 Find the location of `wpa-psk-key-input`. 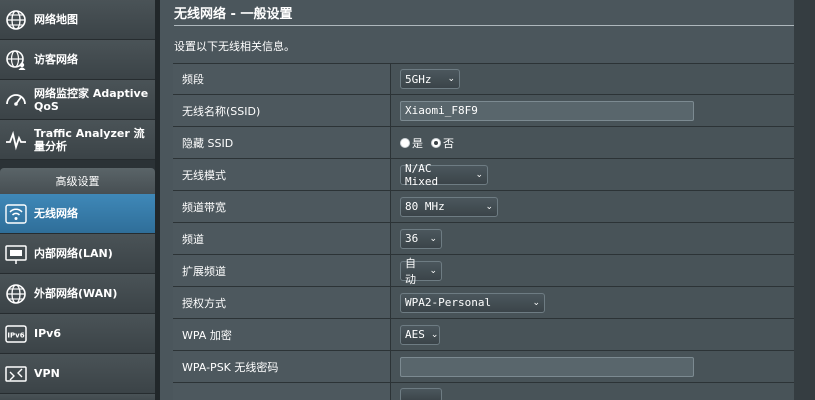

wpa-psk-key-input is located at coordinates (547, 366).